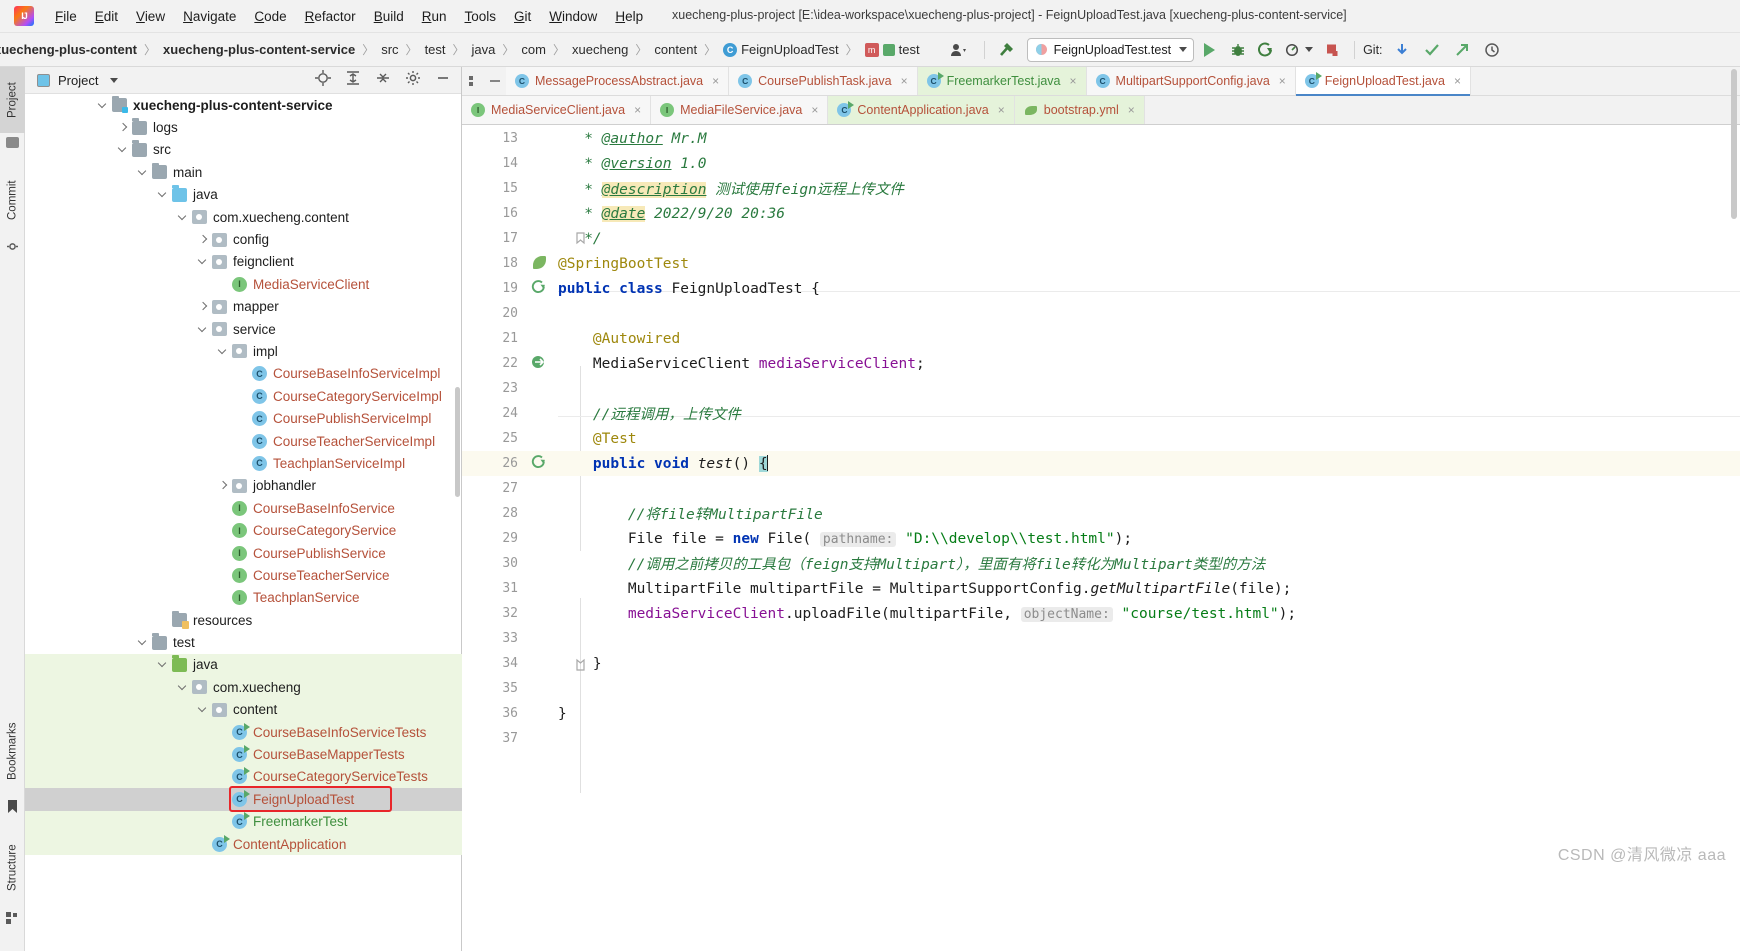 Image resolution: width=1740 pixels, height=951 pixels. What do you see at coordinates (413, 80) in the screenshot?
I see `settings-gear-icon` at bounding box center [413, 80].